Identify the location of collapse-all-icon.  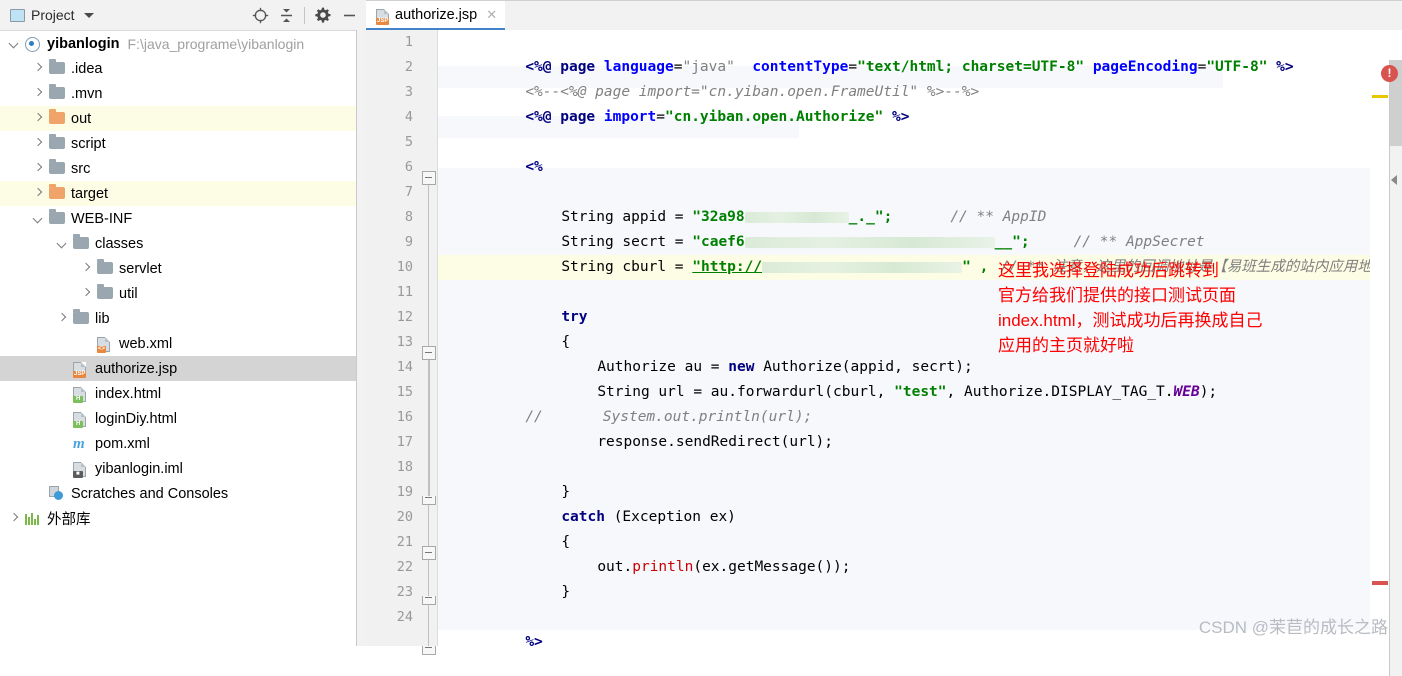
(286, 15).